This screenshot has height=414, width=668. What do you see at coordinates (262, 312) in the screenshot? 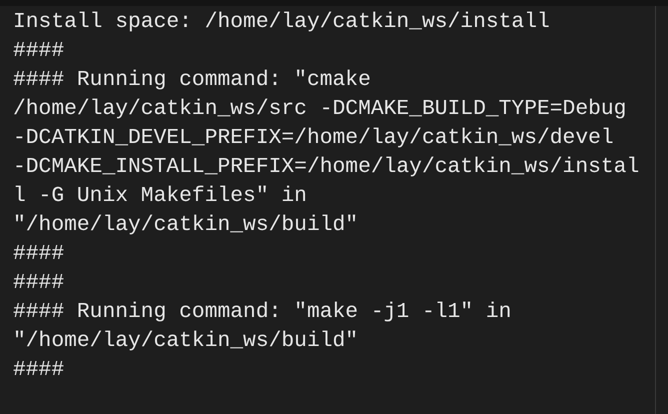
I see `terminal-line: #### Running command: "make -j1 -l1" in` at bounding box center [262, 312].